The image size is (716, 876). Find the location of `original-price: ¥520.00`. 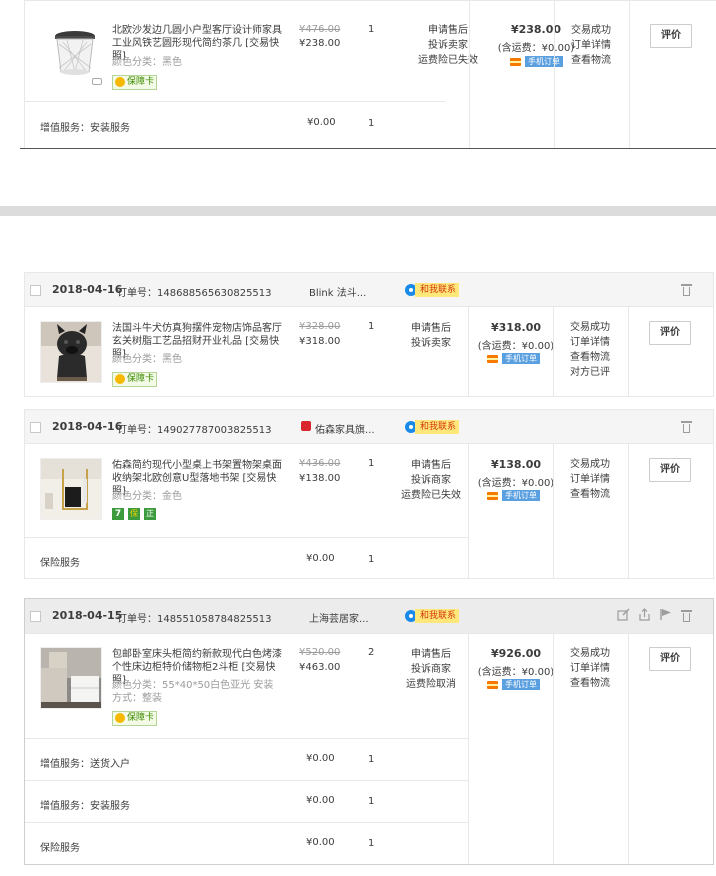

original-price: ¥520.00 is located at coordinates (320, 652).